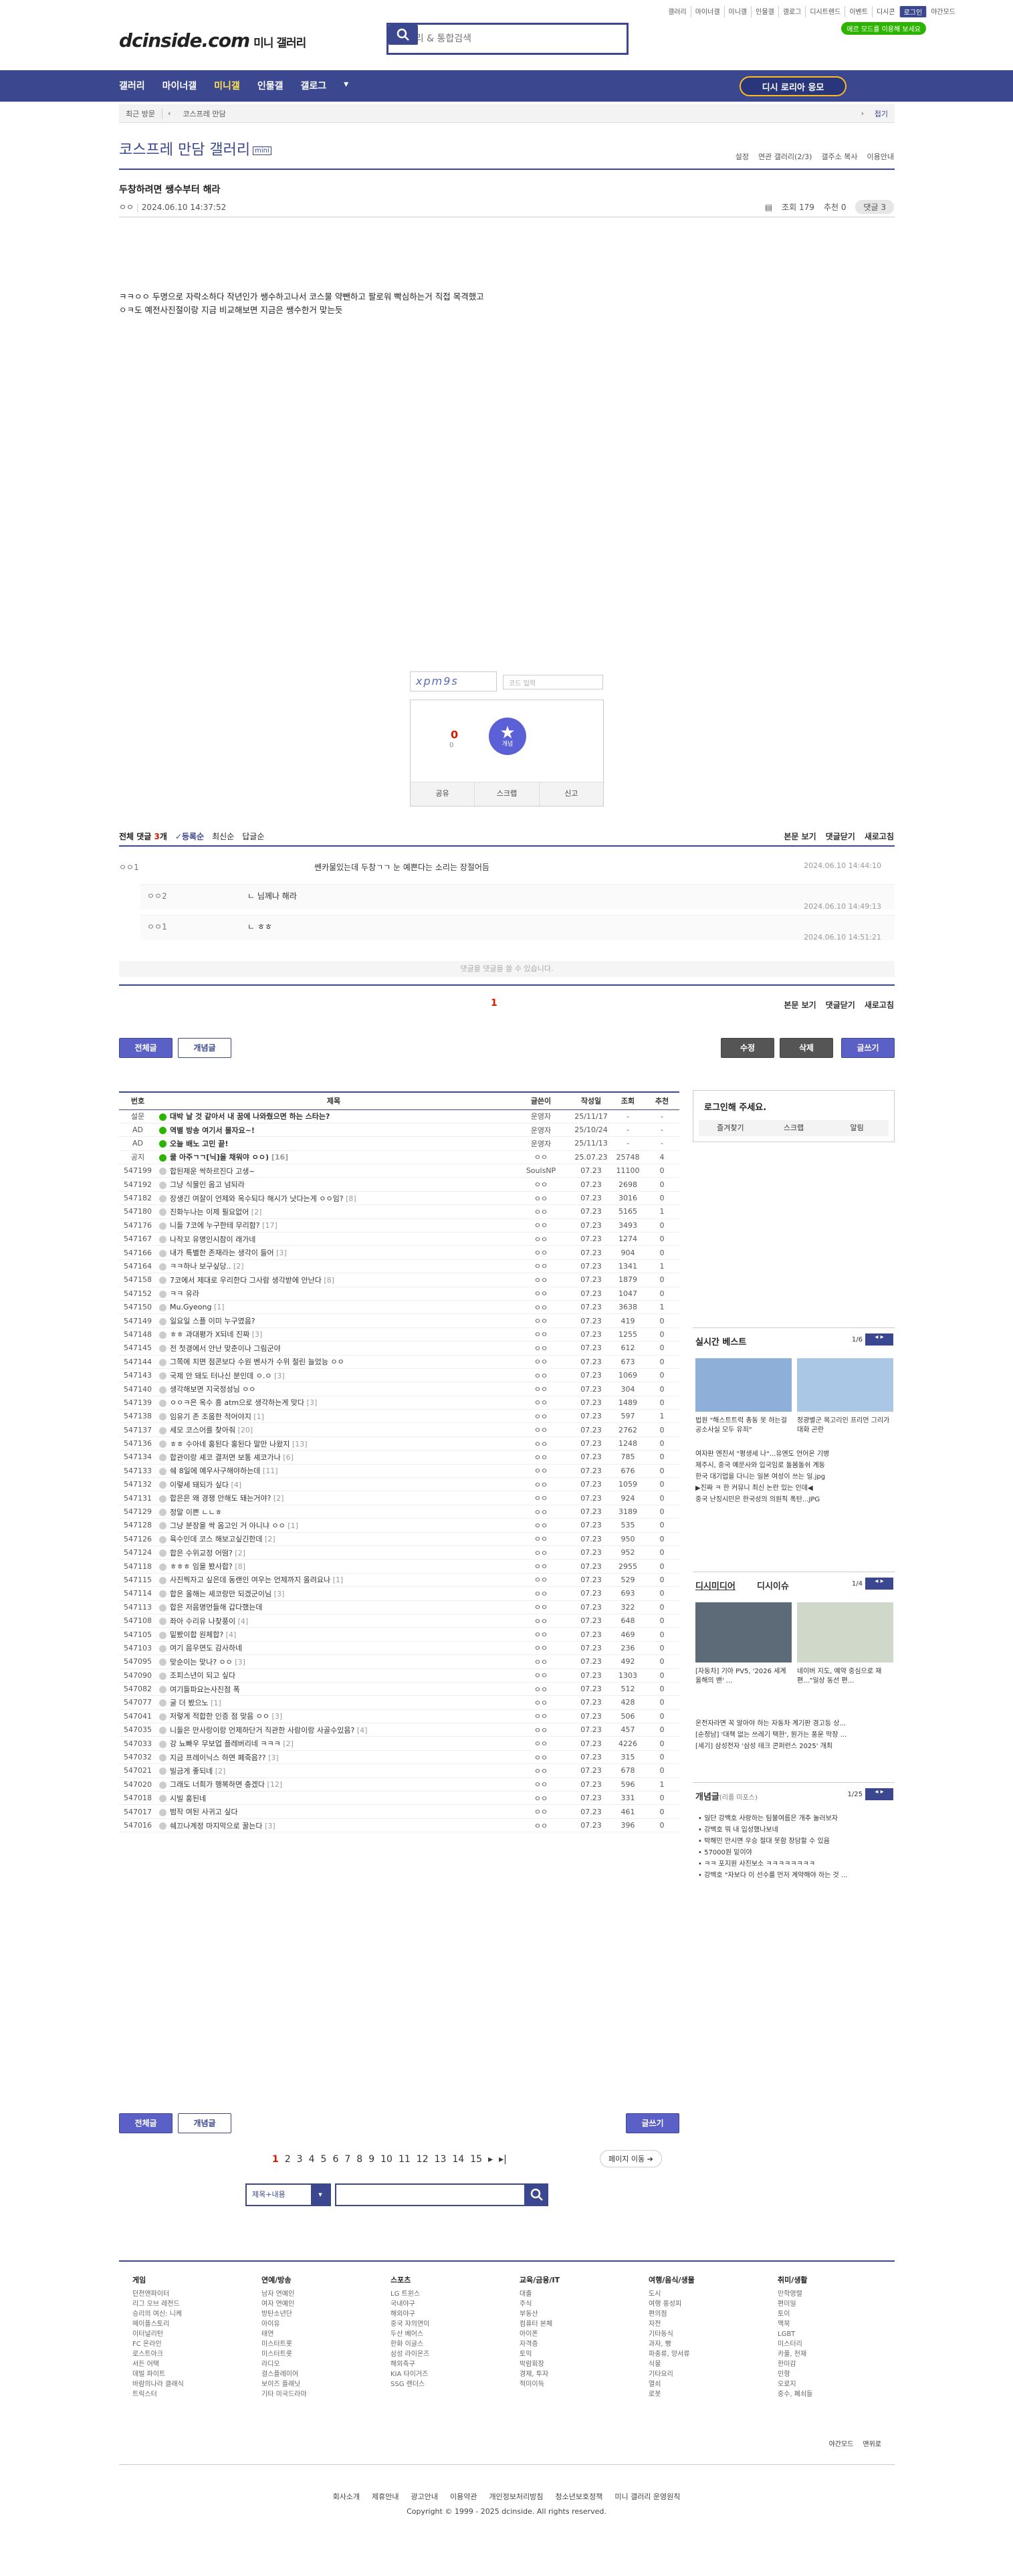  I want to click on post-link: 오늘 배노 고민 끝!, so click(199, 1144).